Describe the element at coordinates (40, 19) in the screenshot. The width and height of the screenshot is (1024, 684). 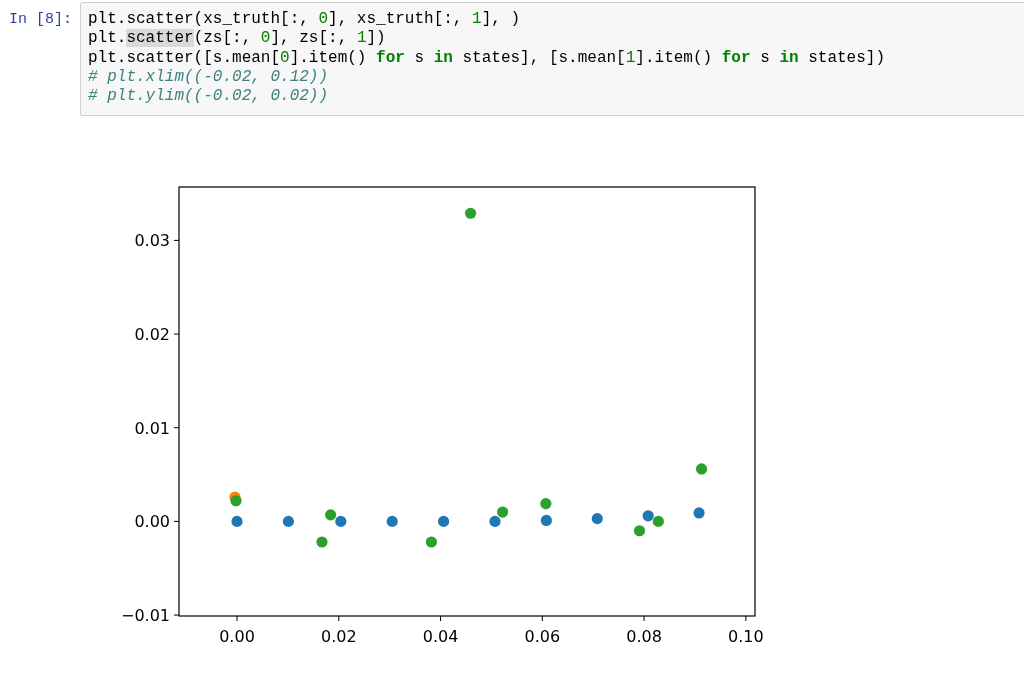
I see `cell-prompt: In [8]:` at that location.